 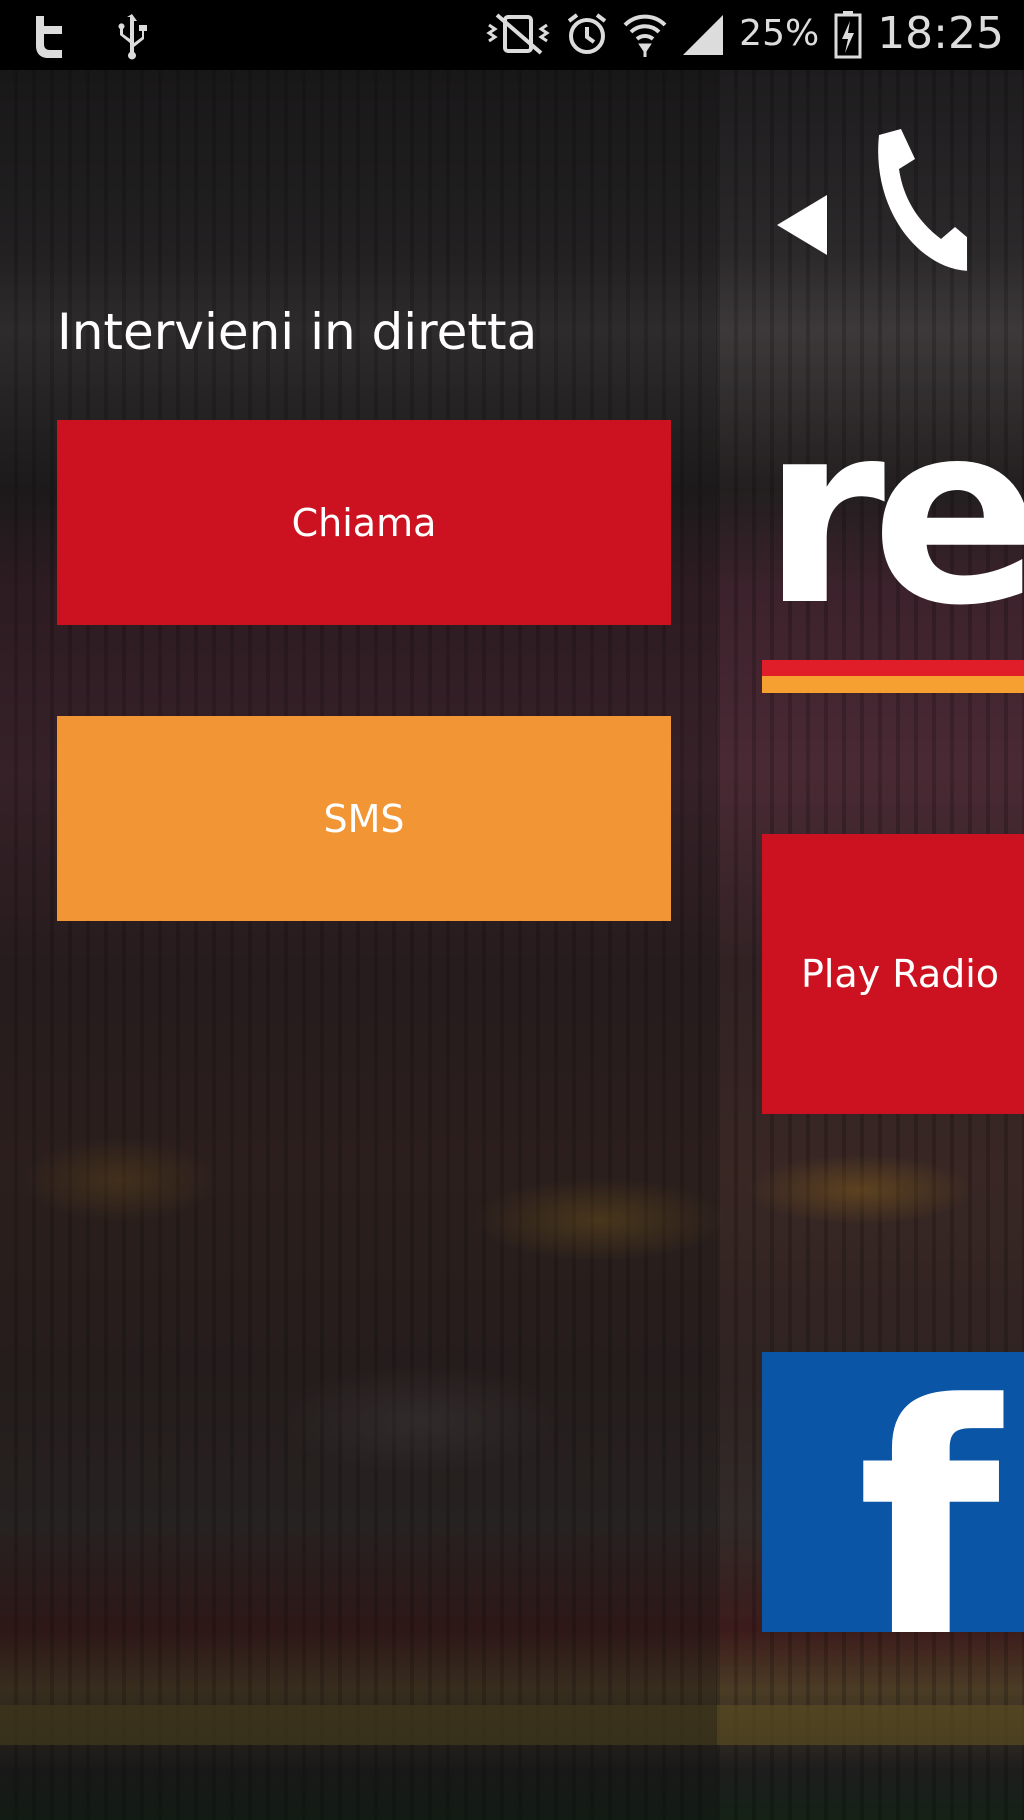 I want to click on sms-button: SMS, so click(x=364, y=818).